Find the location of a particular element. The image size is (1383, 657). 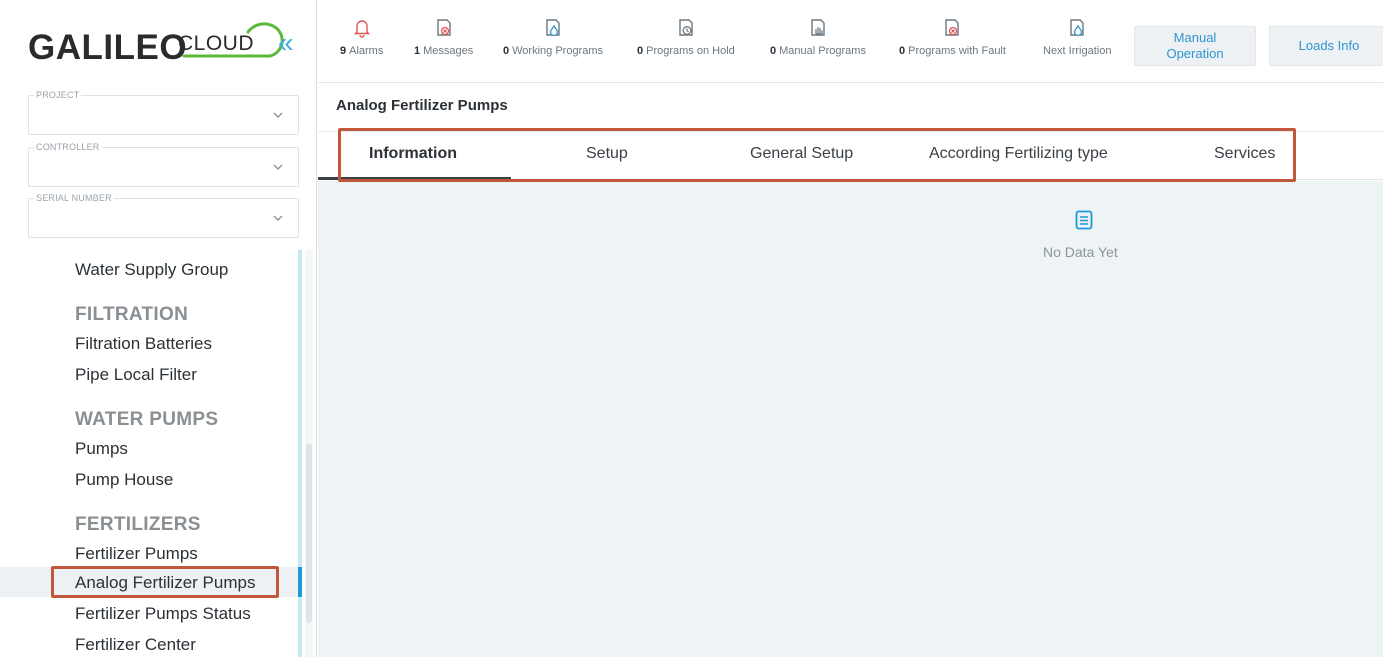

controller-select: CONTROLLER is located at coordinates (163, 164).